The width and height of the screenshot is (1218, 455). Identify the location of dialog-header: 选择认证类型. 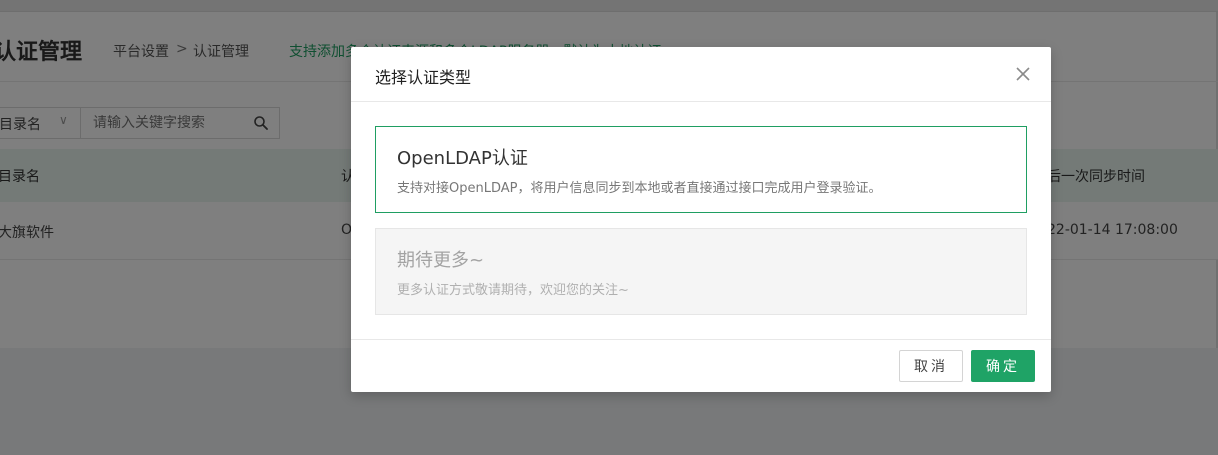
(701, 74).